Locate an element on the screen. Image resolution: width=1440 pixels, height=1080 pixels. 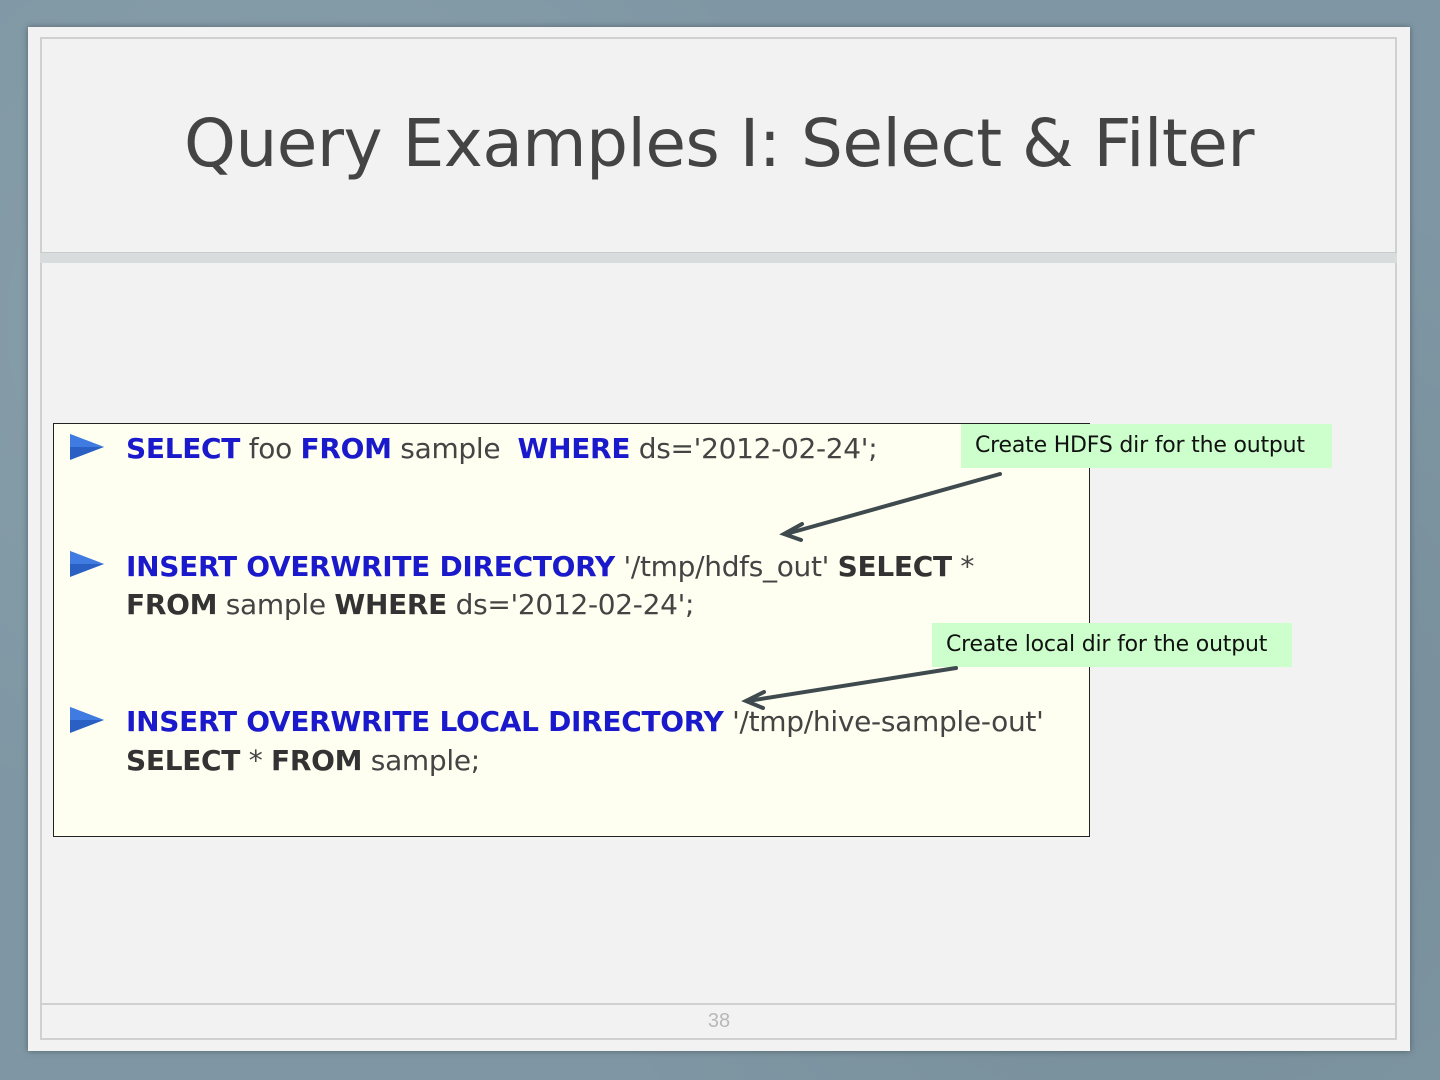
callout-arrows is located at coordinates (871, 591).